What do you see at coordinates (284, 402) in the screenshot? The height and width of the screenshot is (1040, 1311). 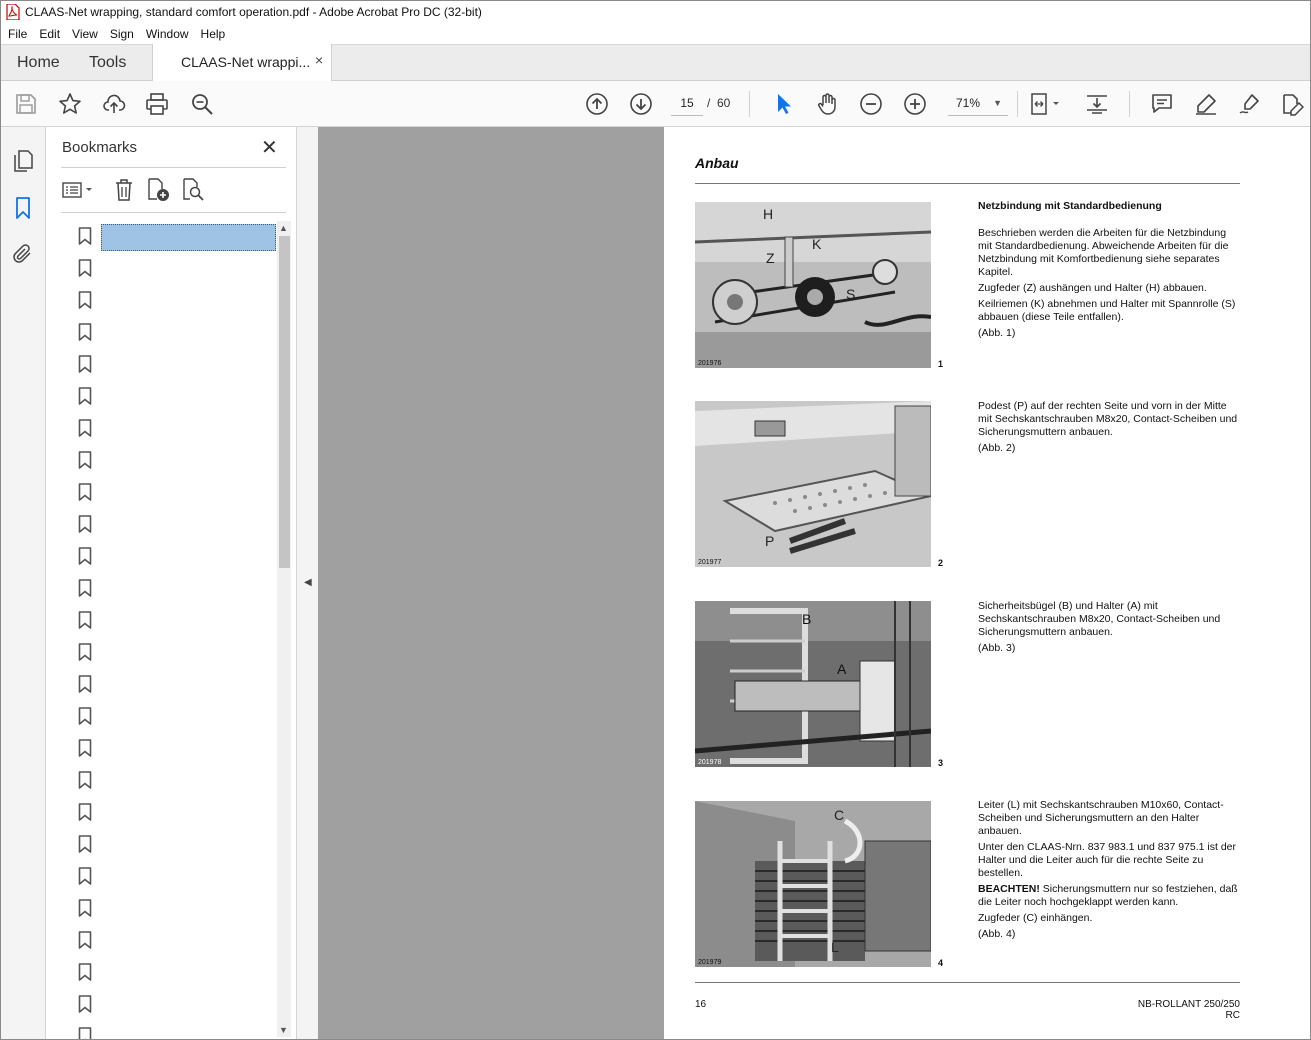 I see `scrollbar-thumb` at bounding box center [284, 402].